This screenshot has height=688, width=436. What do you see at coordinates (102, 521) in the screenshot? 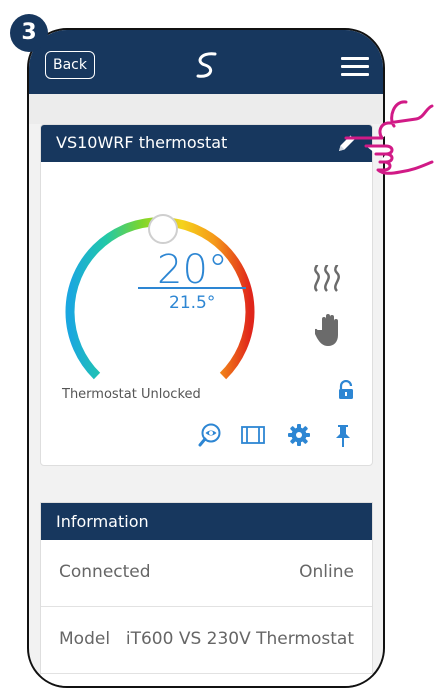
I see `information-title: Information` at bounding box center [102, 521].